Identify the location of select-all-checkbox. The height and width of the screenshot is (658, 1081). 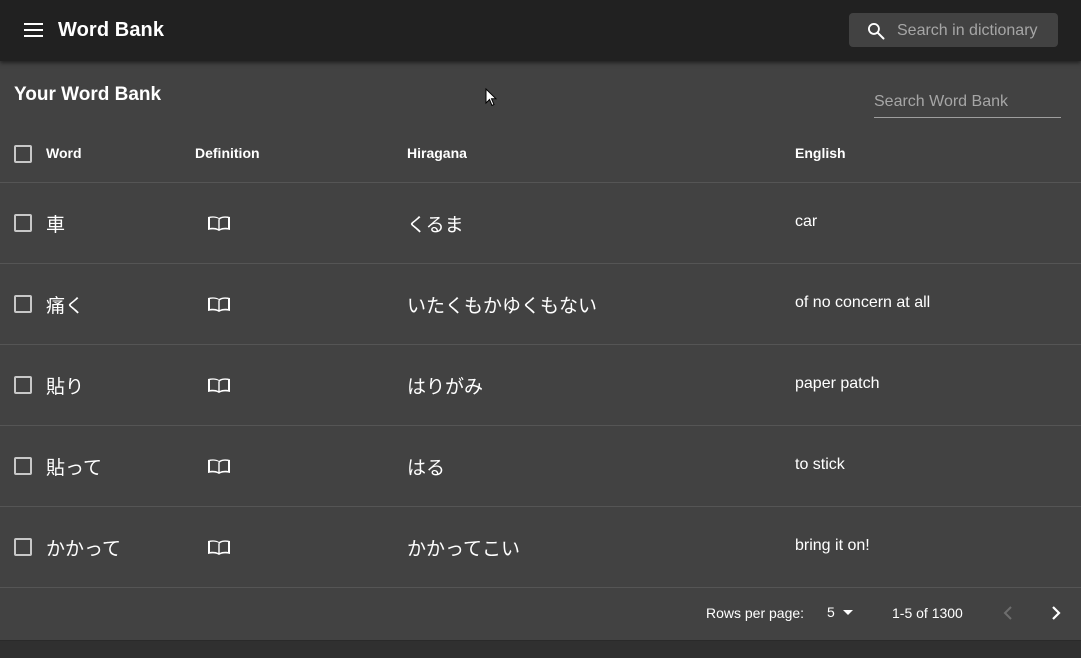
(23, 154).